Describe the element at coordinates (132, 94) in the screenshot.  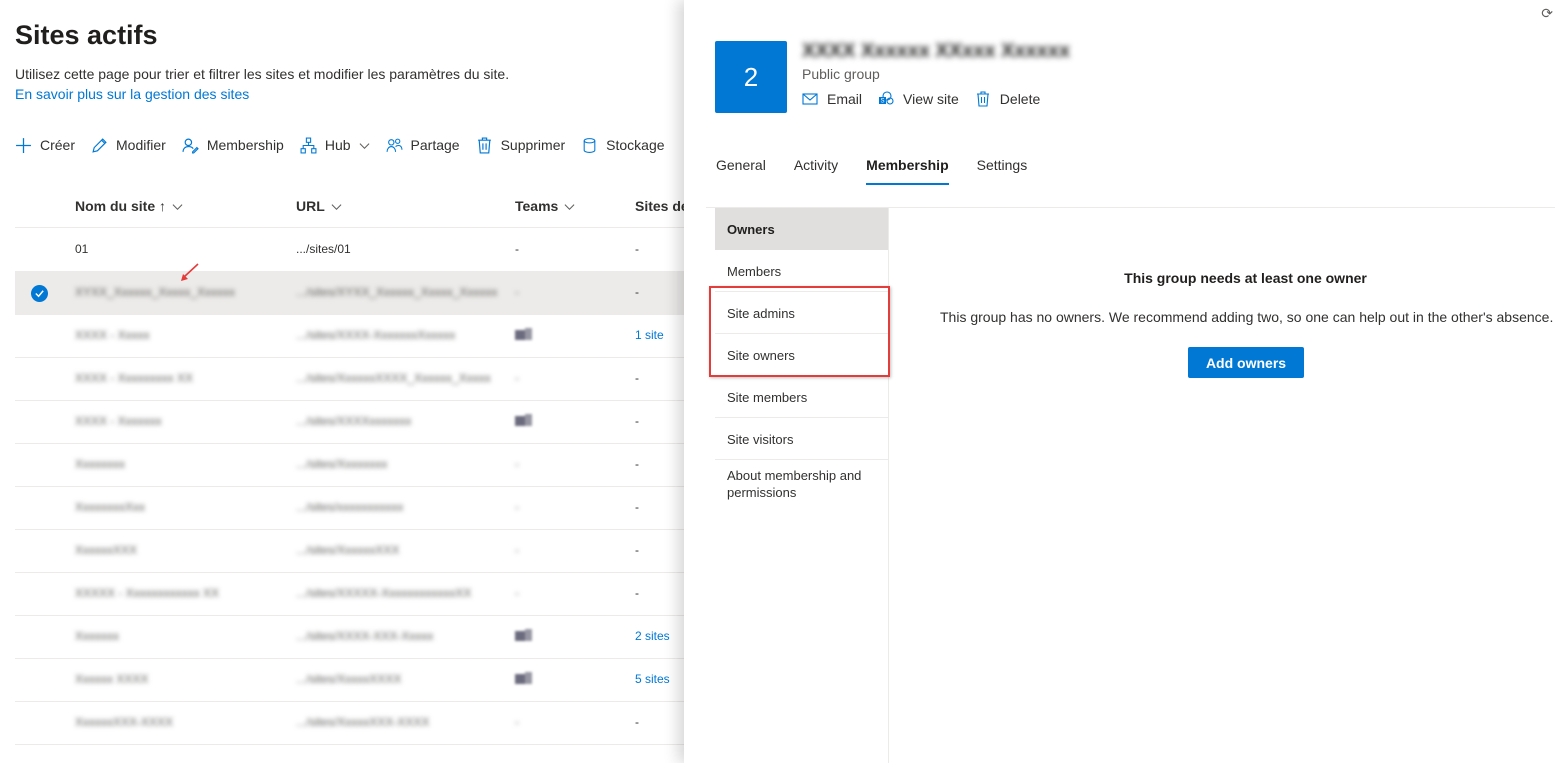
I see `learn-more-link: En savoir plus sur la gestion des sites` at that location.